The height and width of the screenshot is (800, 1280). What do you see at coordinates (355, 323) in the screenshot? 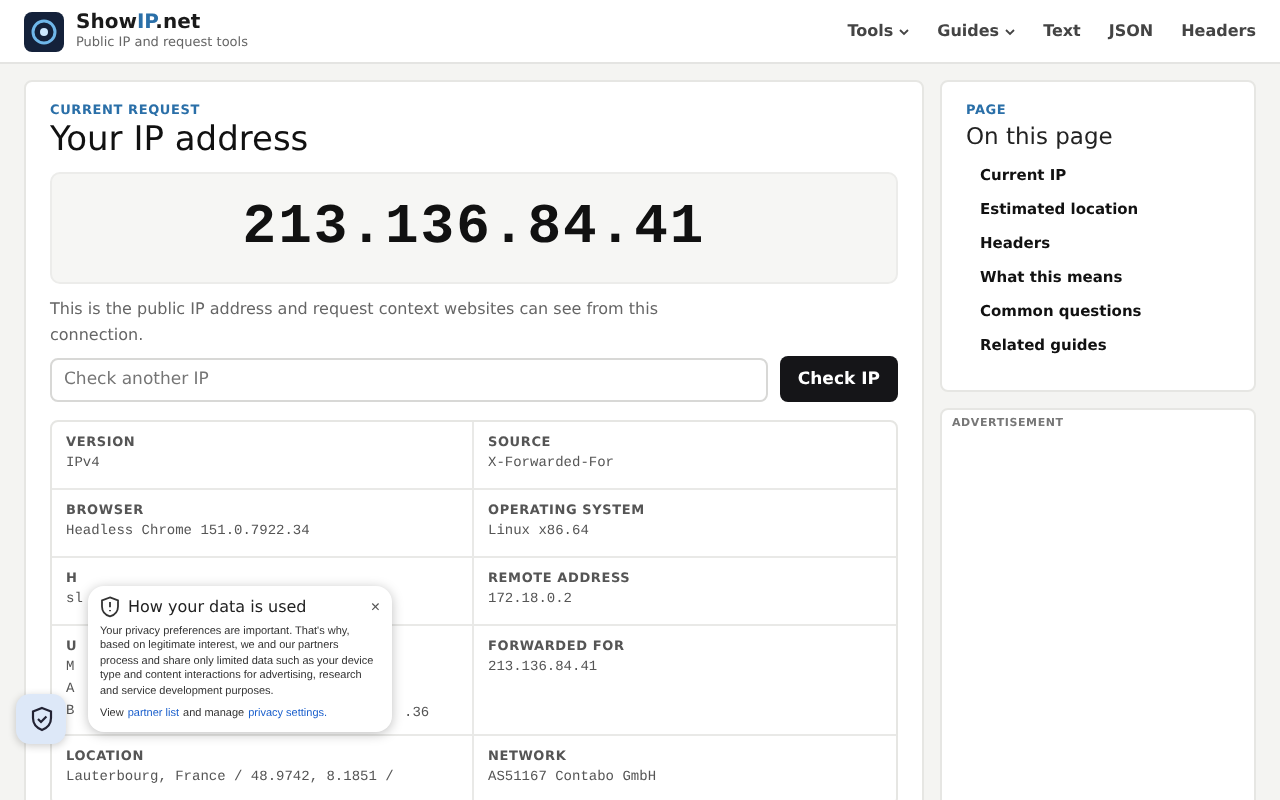
I see `description: This is the public IP address and request context websites can see from this connection.` at bounding box center [355, 323].